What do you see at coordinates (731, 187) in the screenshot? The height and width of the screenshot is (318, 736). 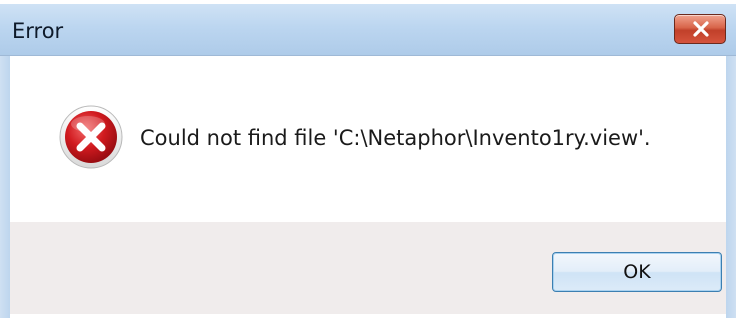 I see `window-frame-right` at bounding box center [731, 187].